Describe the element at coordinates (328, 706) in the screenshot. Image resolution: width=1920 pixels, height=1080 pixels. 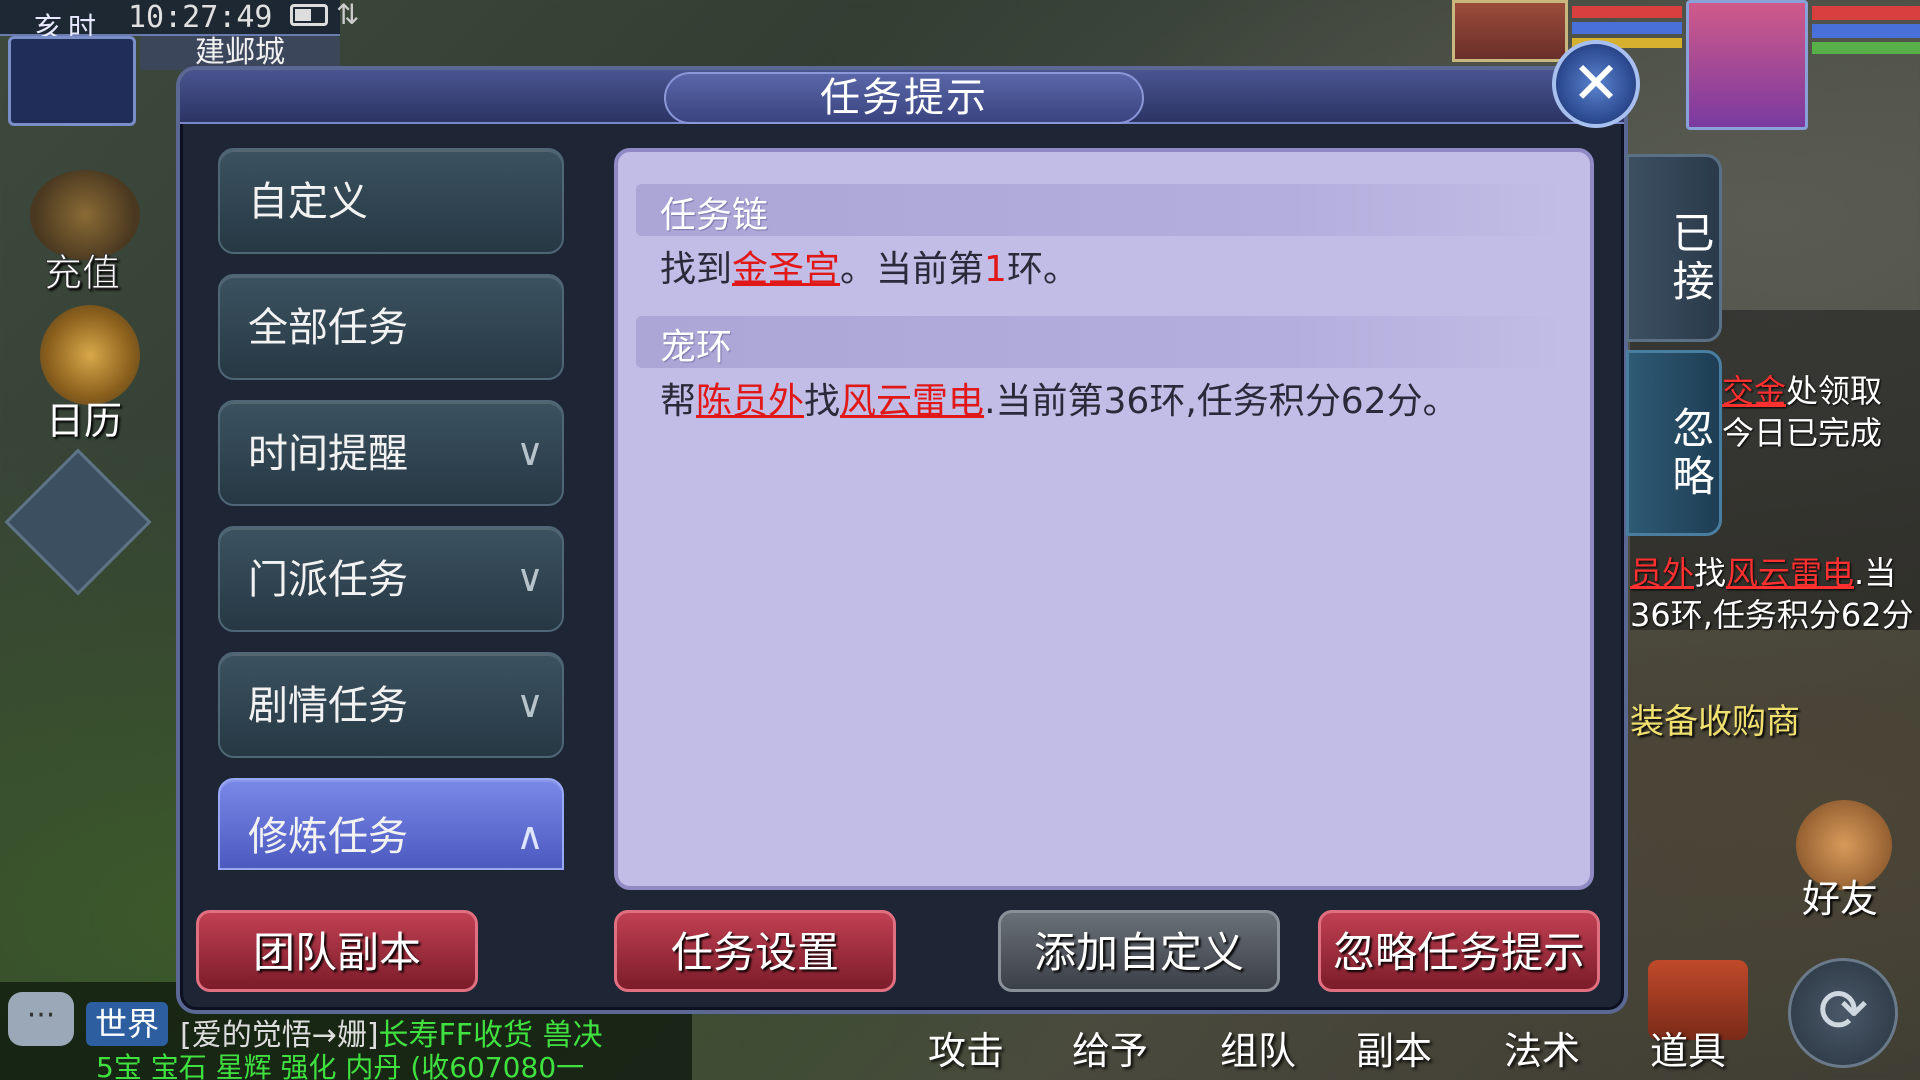
I see `category-label: 剧情任务` at that location.